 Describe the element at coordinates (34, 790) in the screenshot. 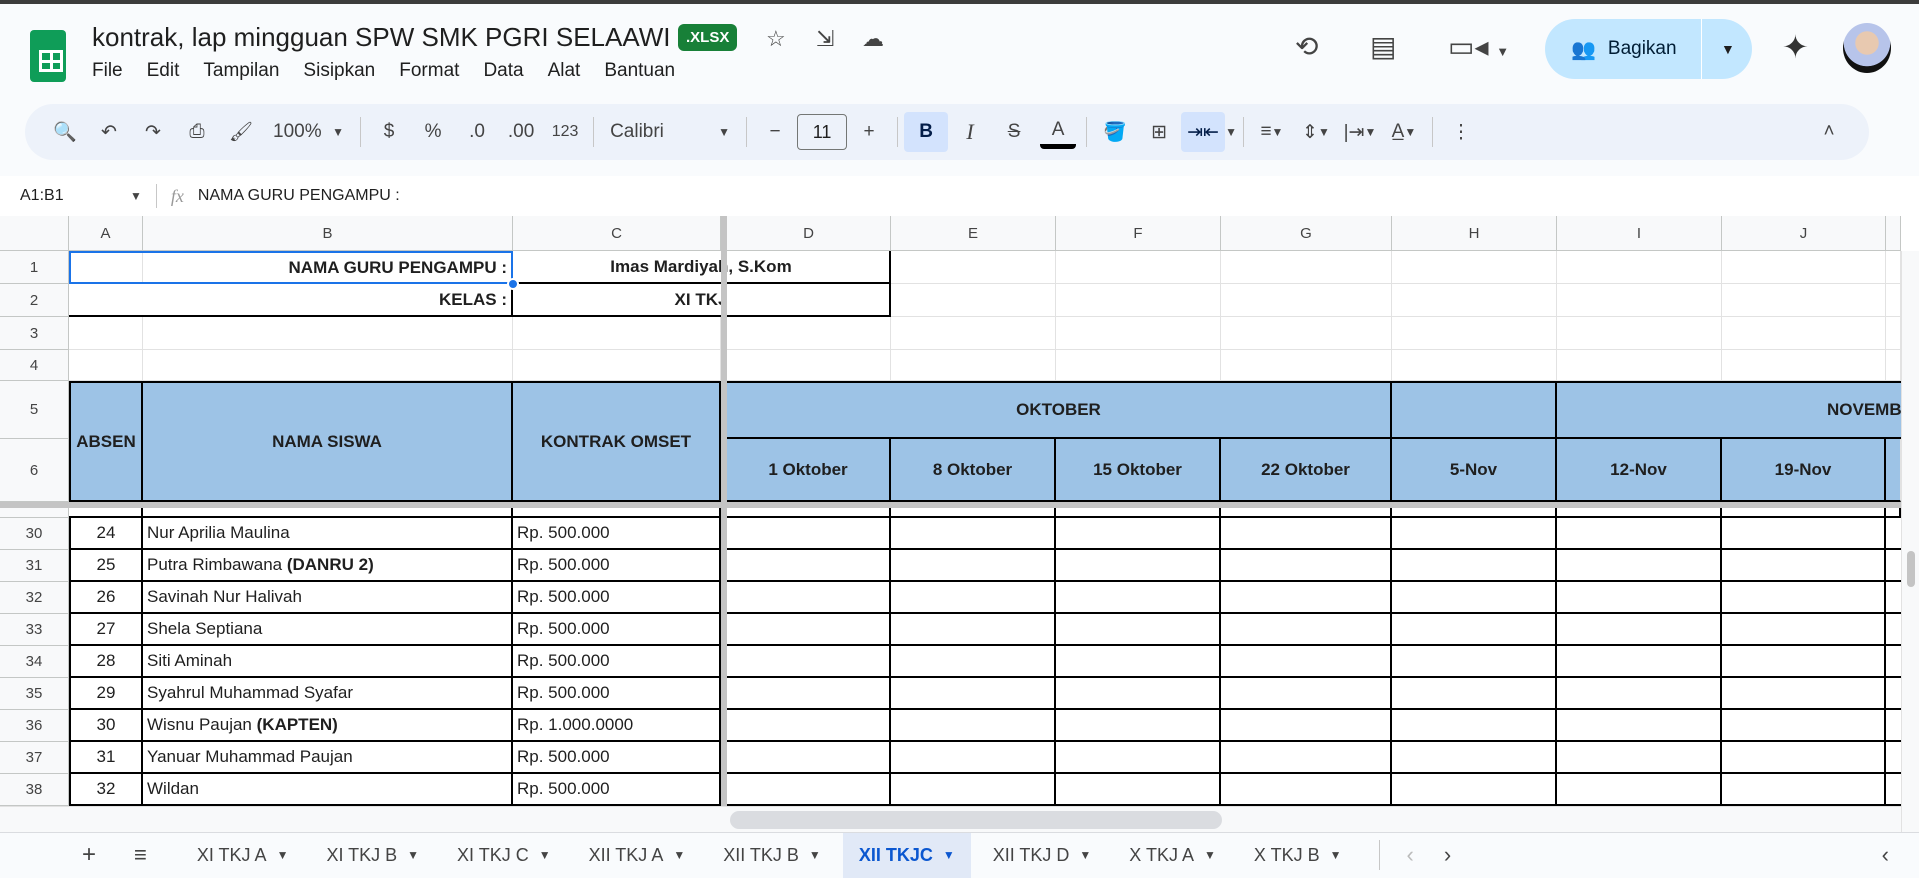

I see `row-header-38: 38` at that location.